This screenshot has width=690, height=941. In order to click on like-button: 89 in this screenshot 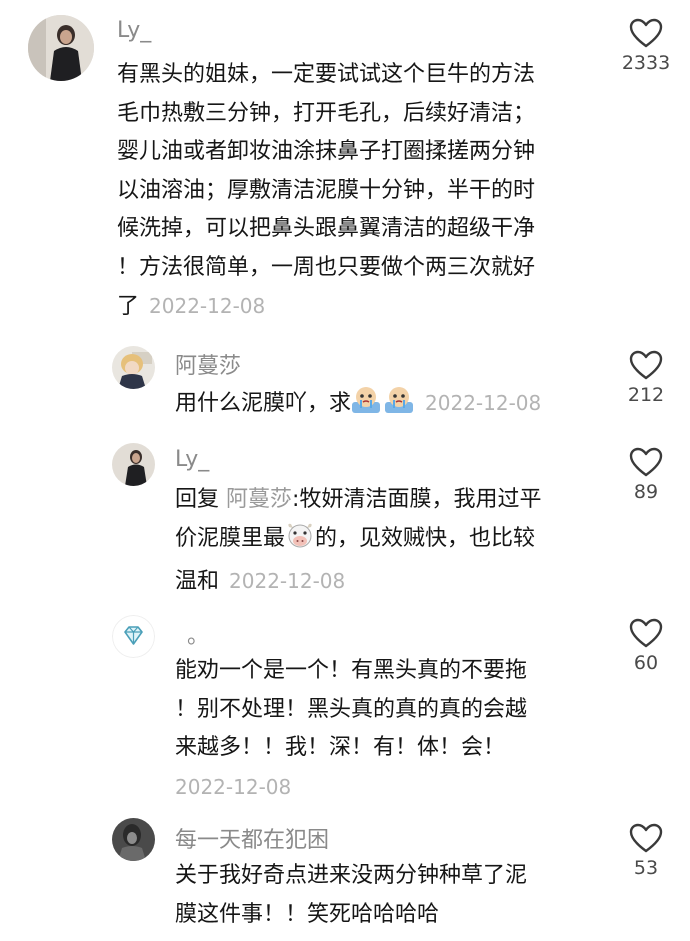, I will do `click(646, 475)`.